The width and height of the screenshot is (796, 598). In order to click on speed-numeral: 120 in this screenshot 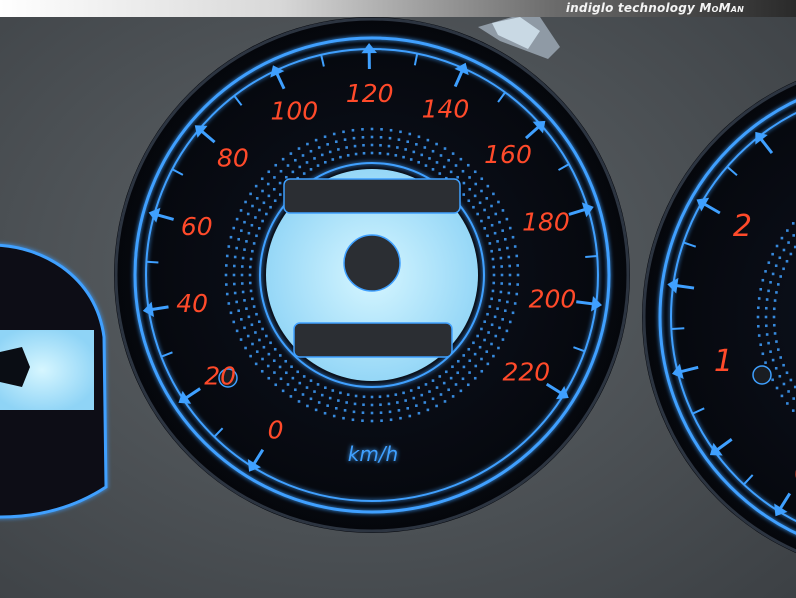, I will do `click(370, 93)`.